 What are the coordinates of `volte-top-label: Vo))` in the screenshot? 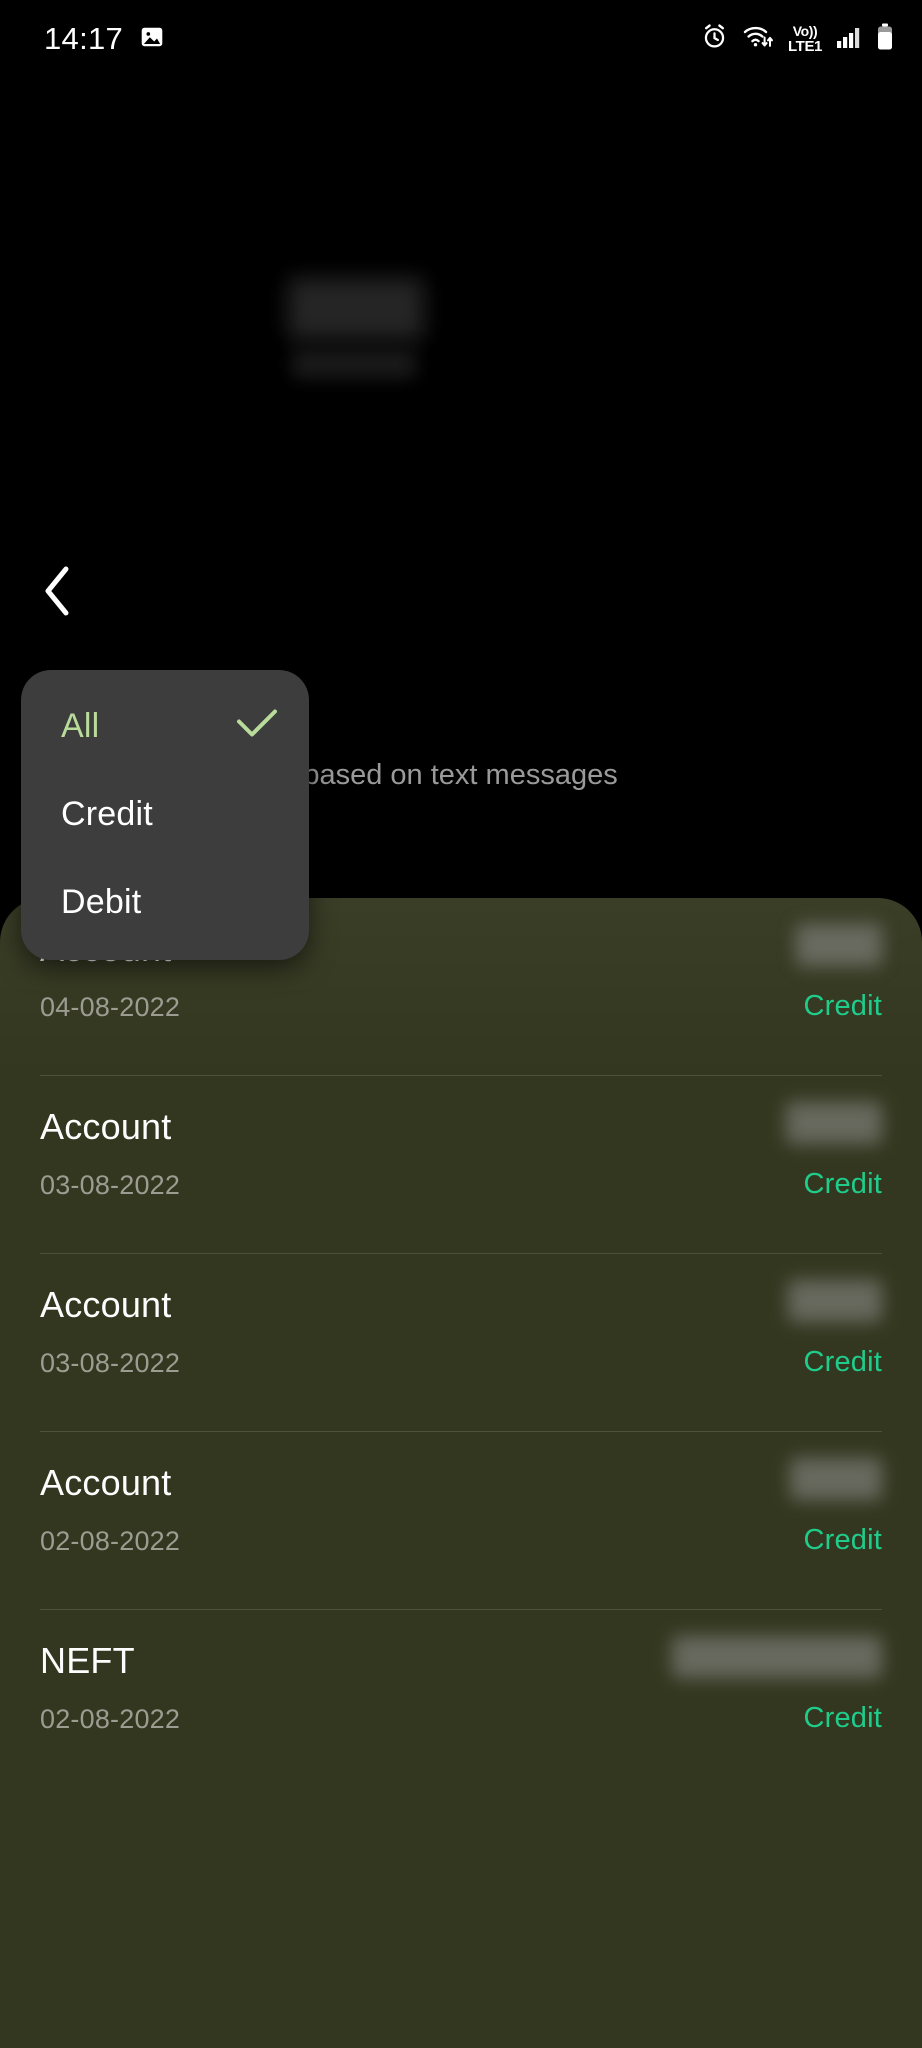 It's located at (805, 31).